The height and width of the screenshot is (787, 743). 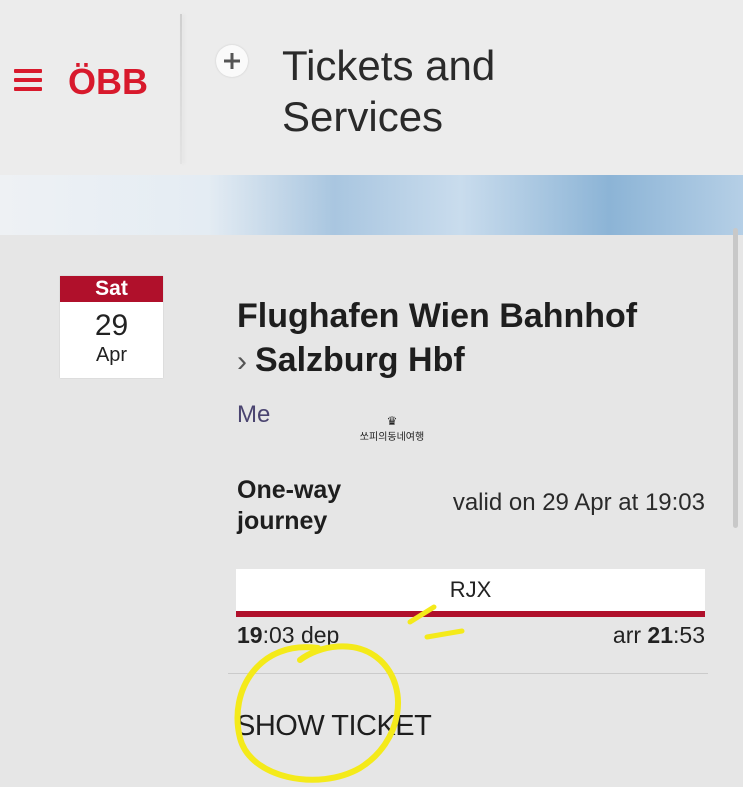 What do you see at coordinates (349, 693) in the screenshot?
I see `yellow-annotation-circle` at bounding box center [349, 693].